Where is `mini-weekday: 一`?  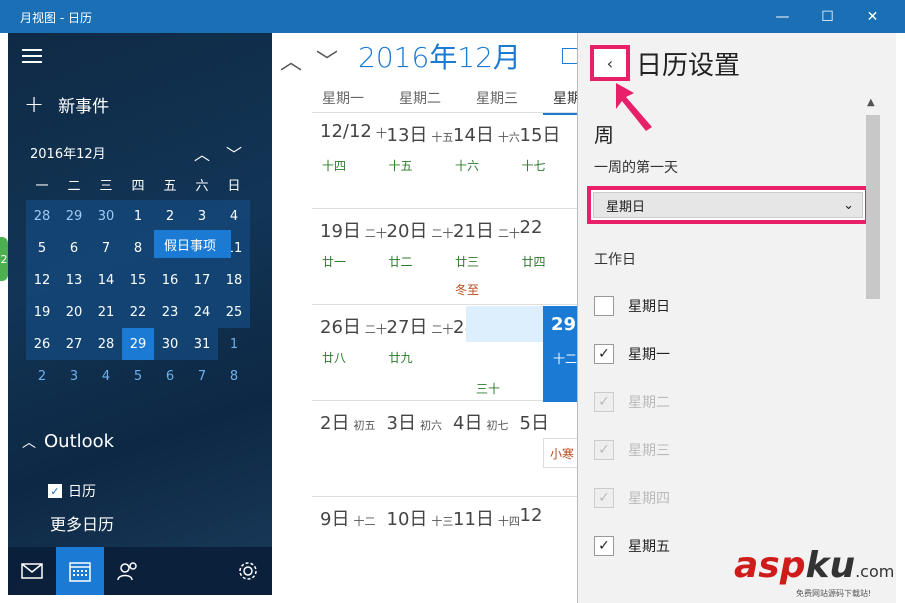 mini-weekday: 一 is located at coordinates (42, 186).